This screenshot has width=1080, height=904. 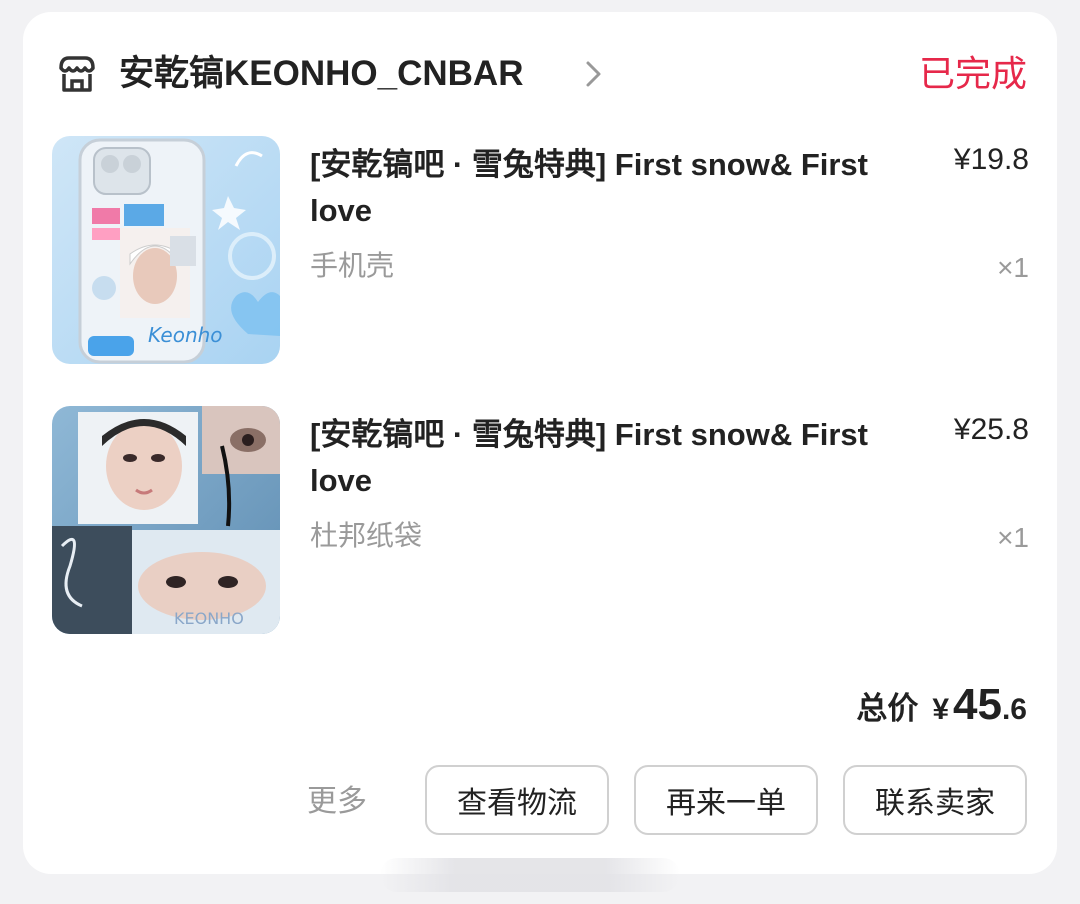 I want to click on reorder-button: 再来一单, so click(x=726, y=800).